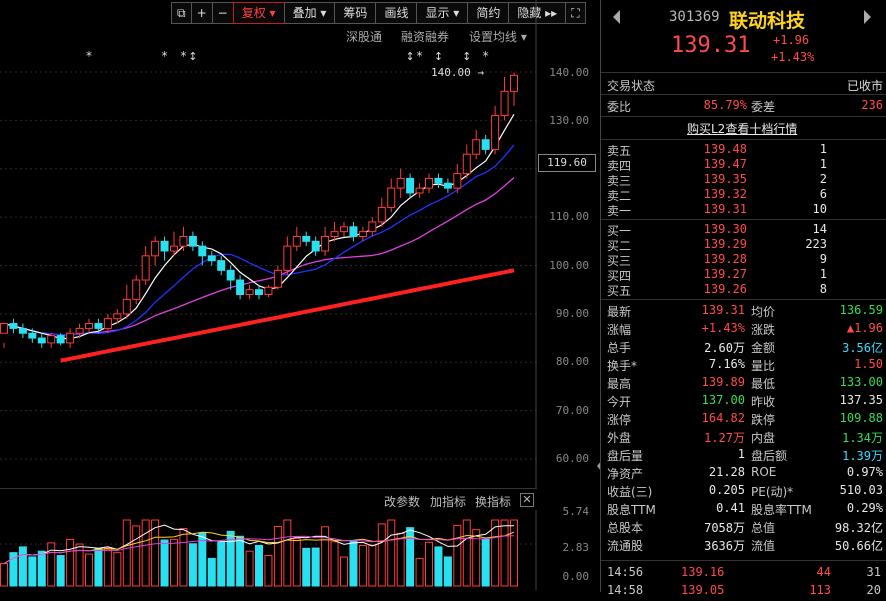 The height and width of the screenshot is (601, 886). What do you see at coordinates (725, 259) in the screenshot?
I see `bid-price: 139.28` at bounding box center [725, 259].